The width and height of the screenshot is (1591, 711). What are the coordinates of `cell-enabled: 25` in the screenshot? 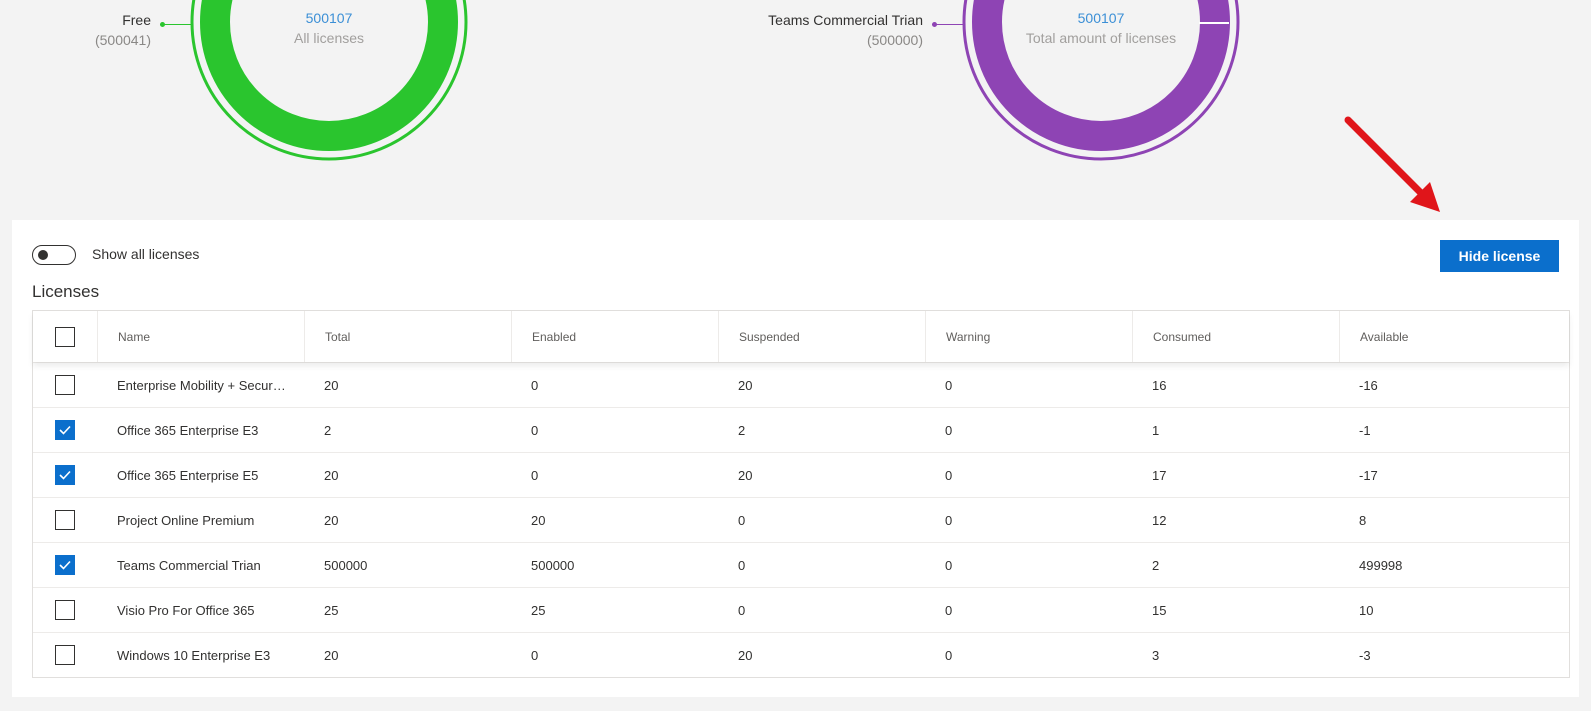 It's located at (538, 610).